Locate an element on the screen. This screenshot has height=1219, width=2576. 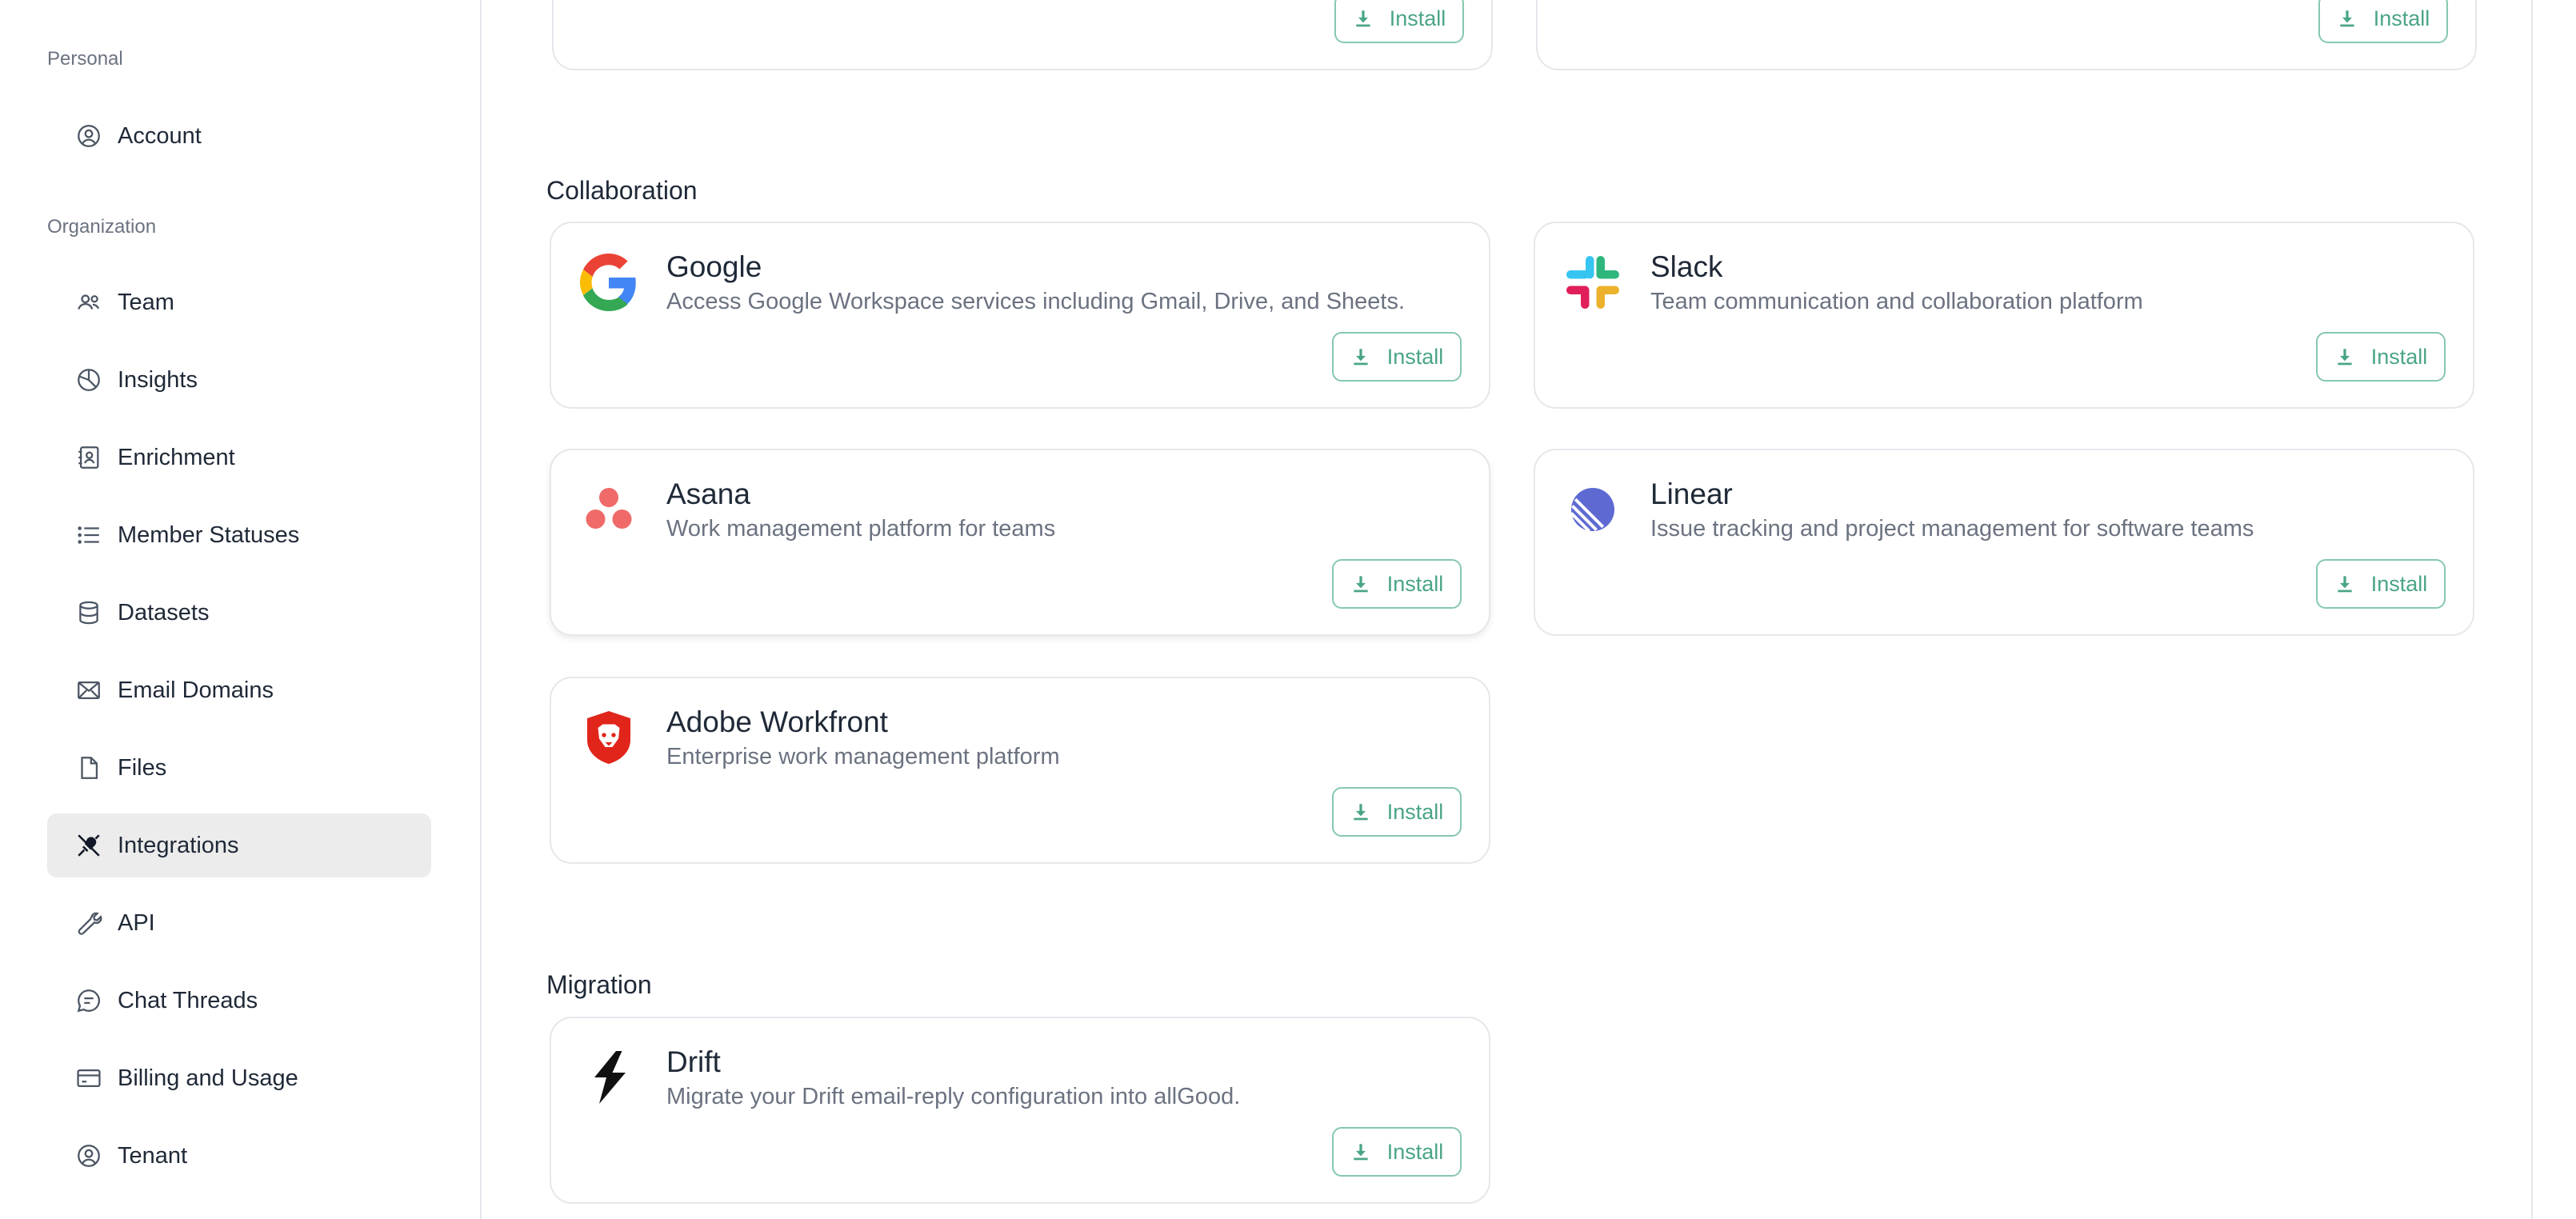
integration-title: Slack is located at coordinates (1686, 266).